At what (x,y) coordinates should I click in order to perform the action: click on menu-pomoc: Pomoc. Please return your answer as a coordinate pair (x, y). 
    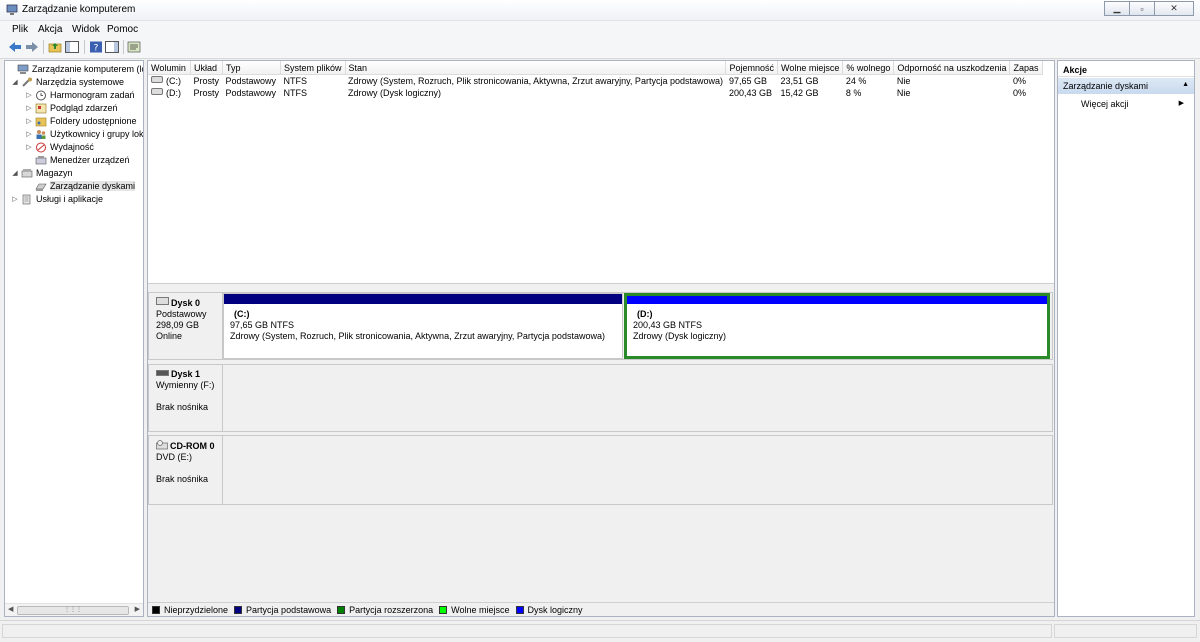
    Looking at the image, I should click on (122, 29).